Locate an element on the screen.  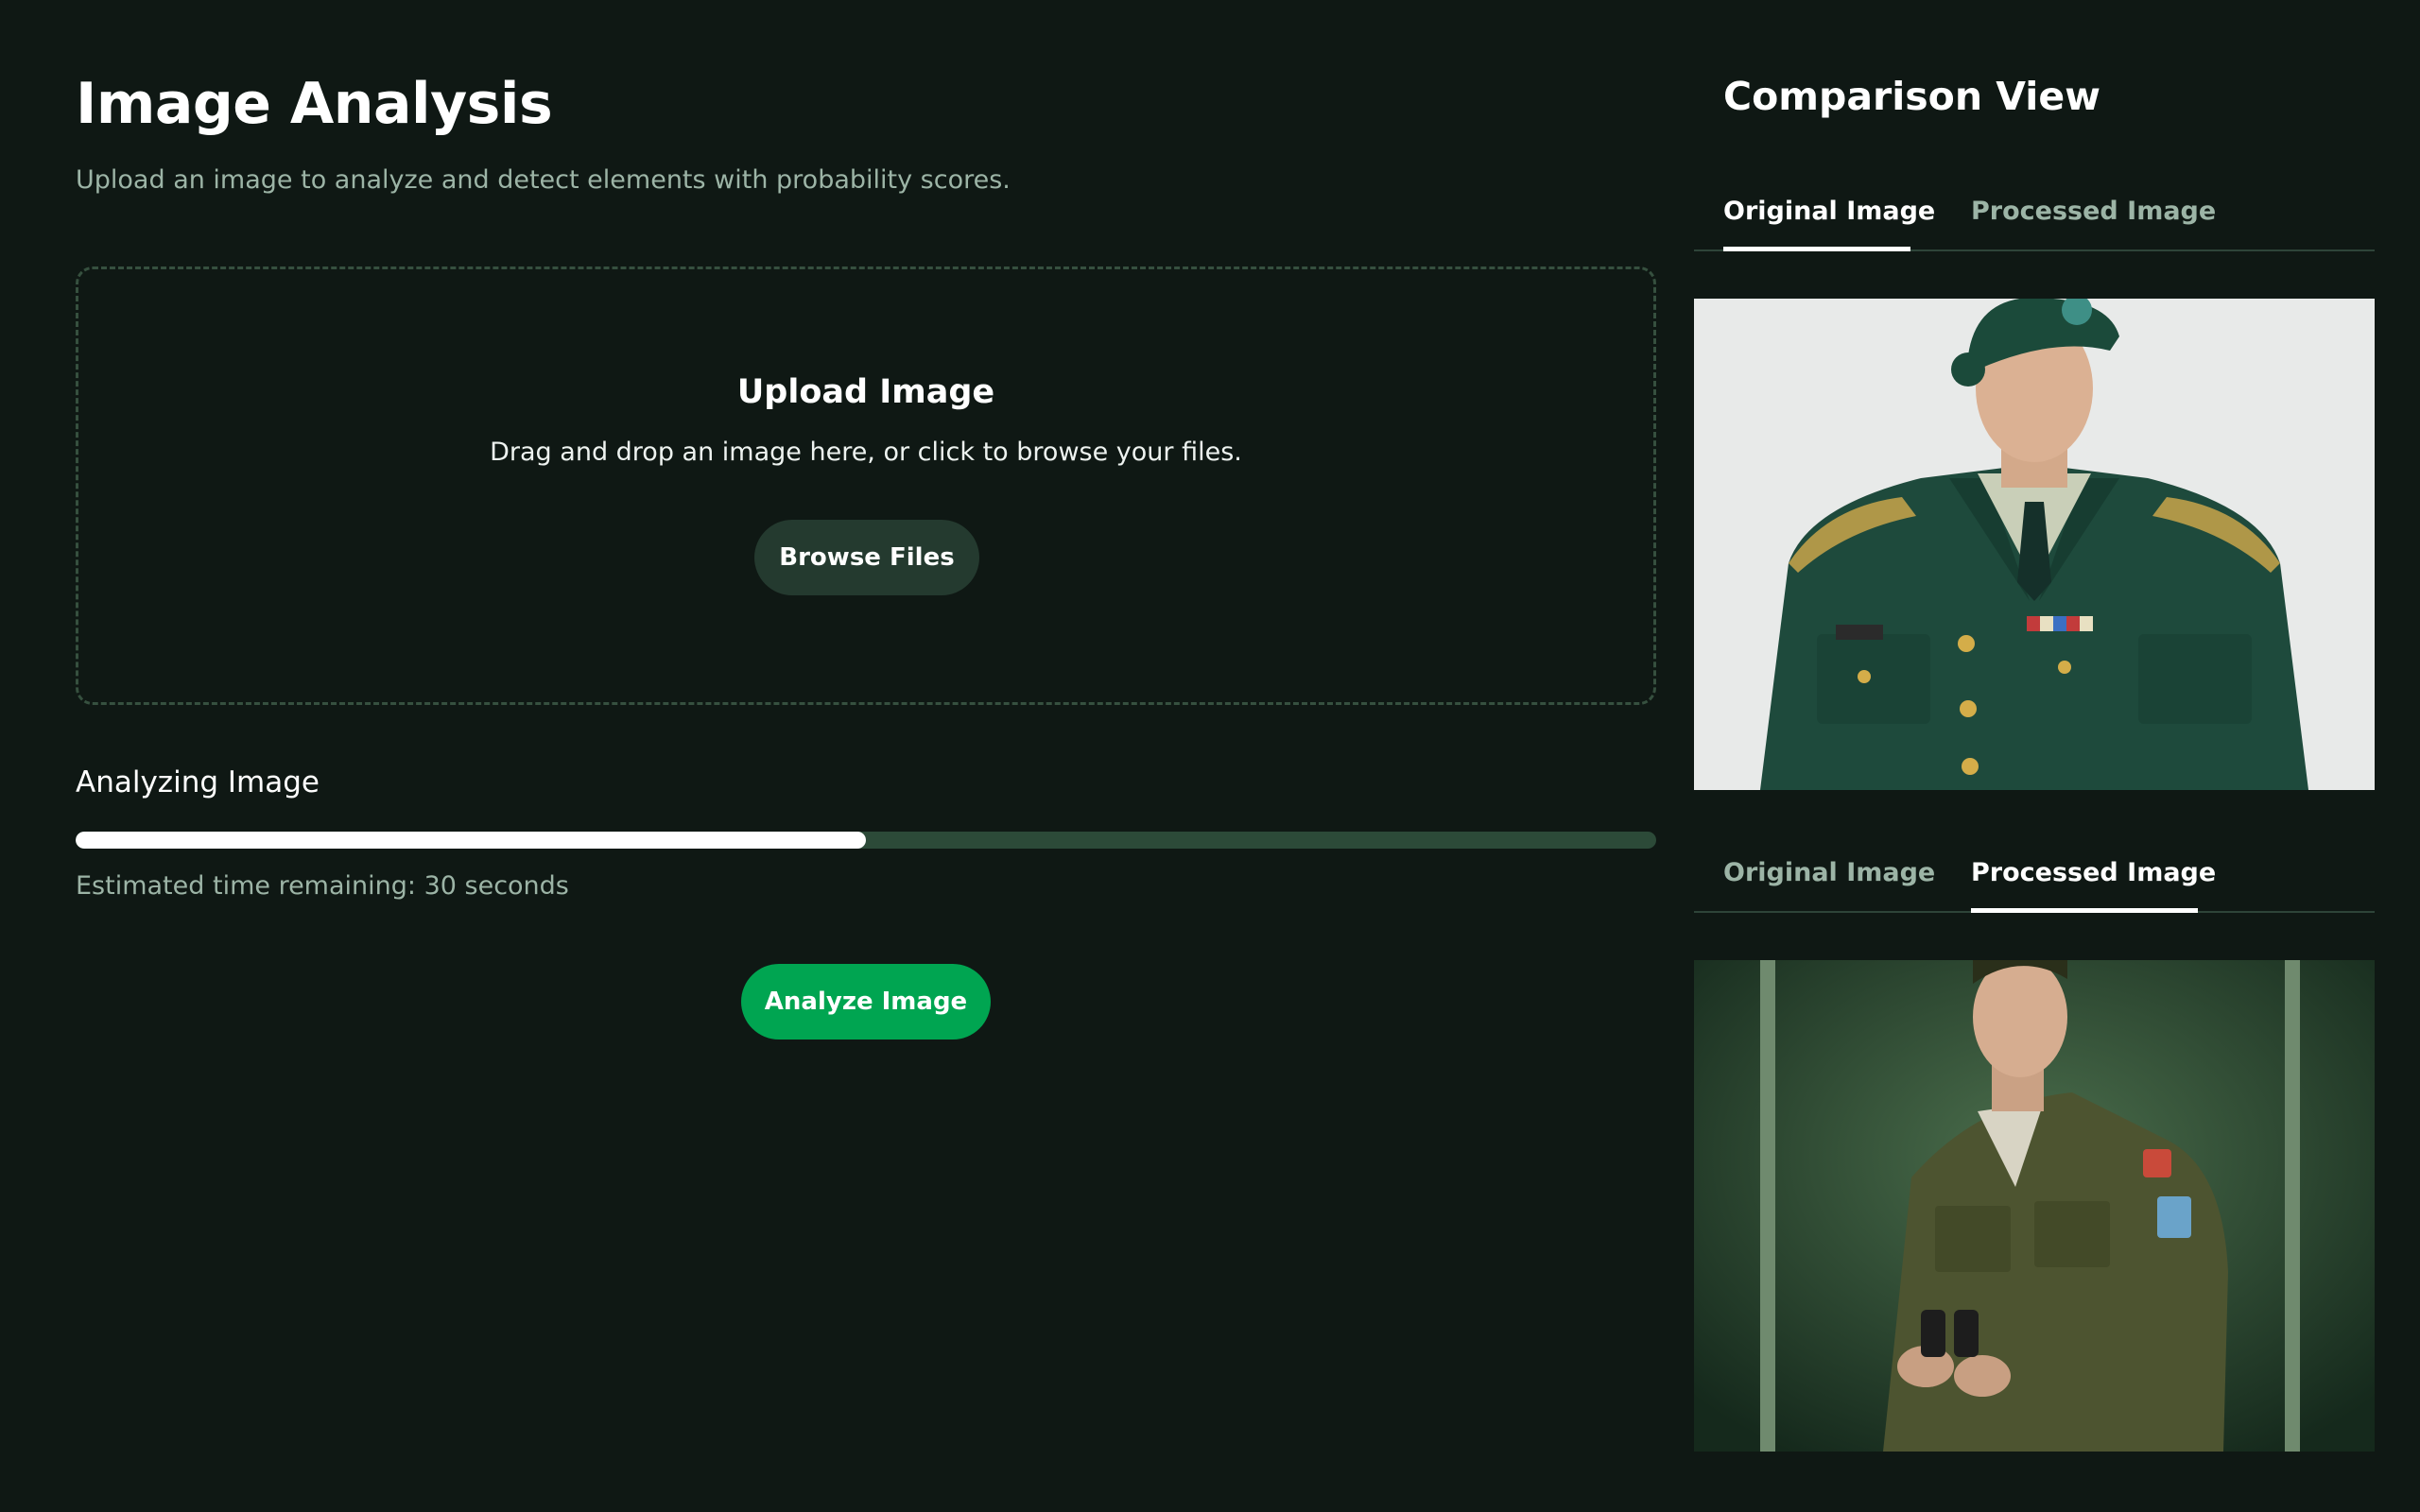
processed-portrait-illustration is located at coordinates (2035, 1206).